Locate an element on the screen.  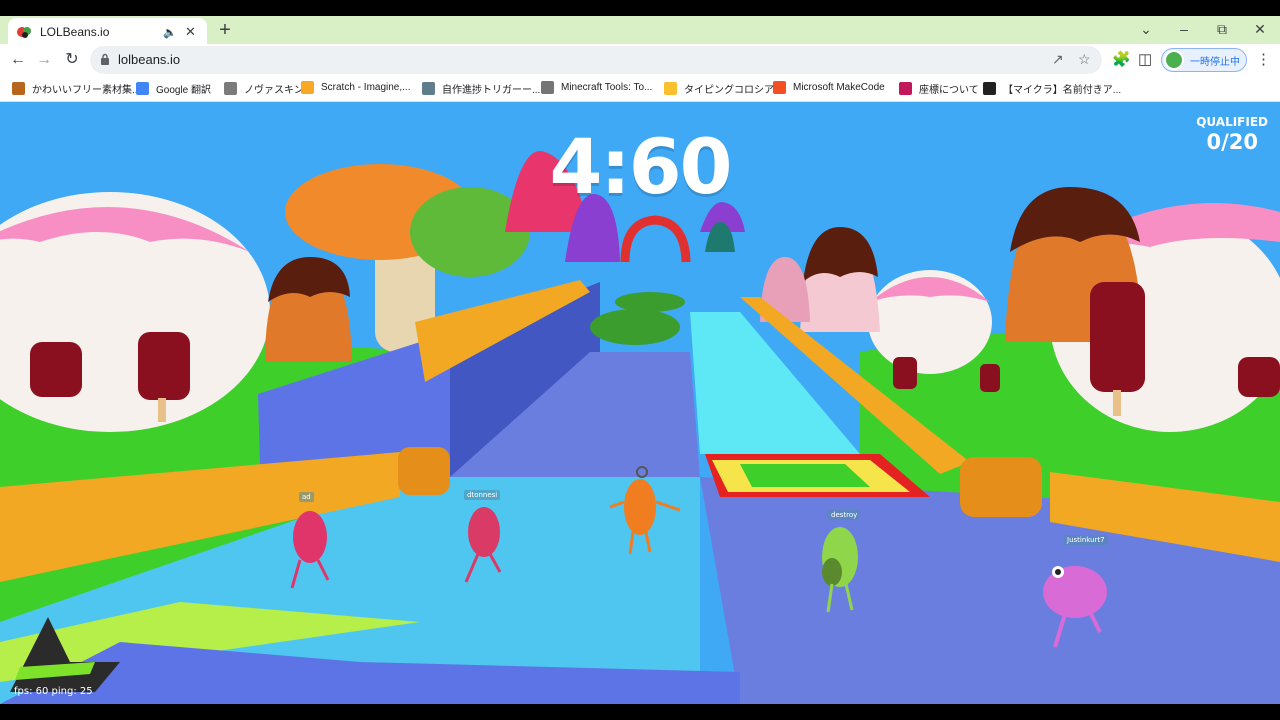
profile-label: 一時停止中 is located at coordinates (1215, 62).